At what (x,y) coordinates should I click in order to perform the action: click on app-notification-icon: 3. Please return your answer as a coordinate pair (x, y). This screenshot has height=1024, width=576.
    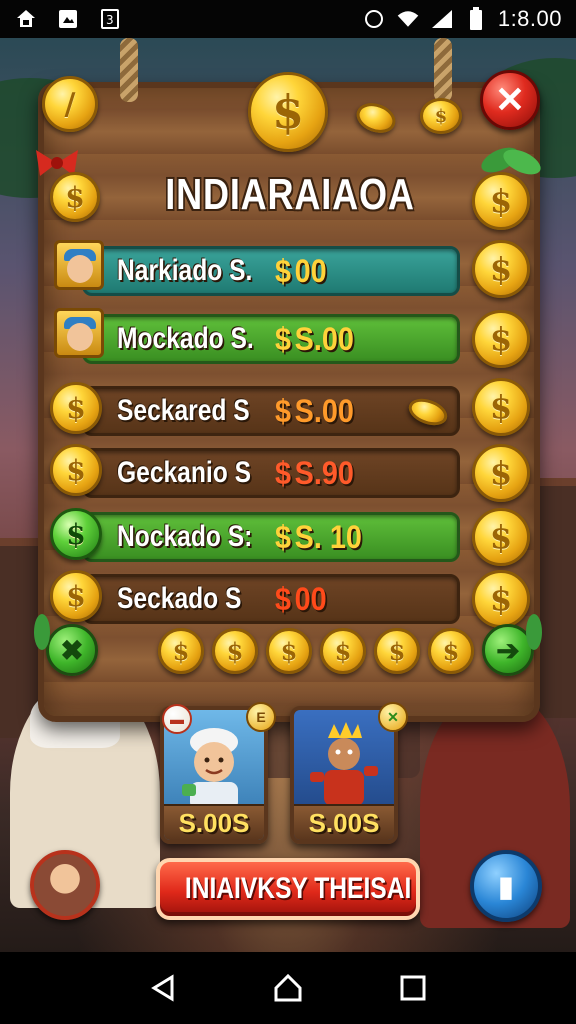
    Looking at the image, I should click on (110, 19).